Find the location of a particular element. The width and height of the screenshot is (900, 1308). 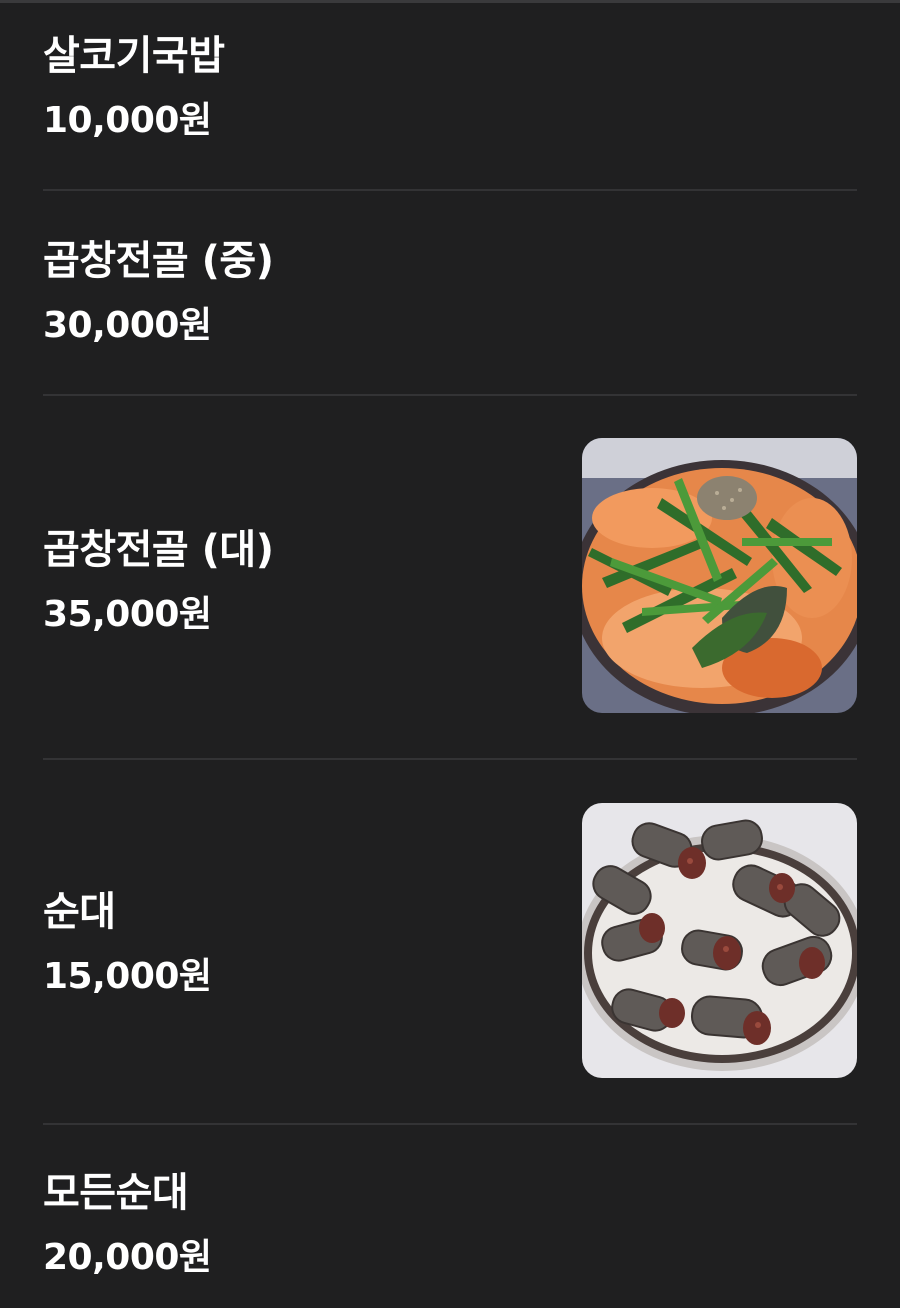

menu-item: 살코기국밥 10,000원 is located at coordinates (450, 95).